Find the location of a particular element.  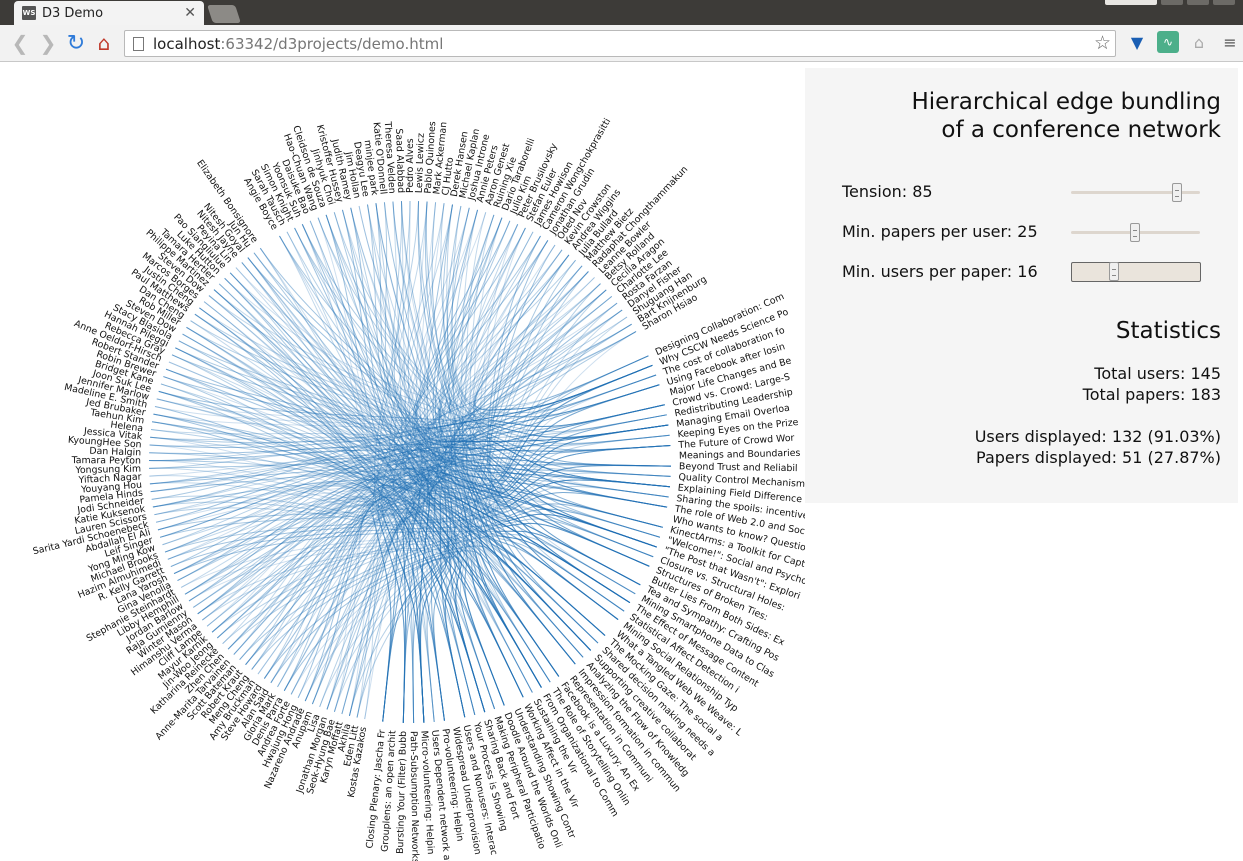

page-icon is located at coordinates (138, 43).